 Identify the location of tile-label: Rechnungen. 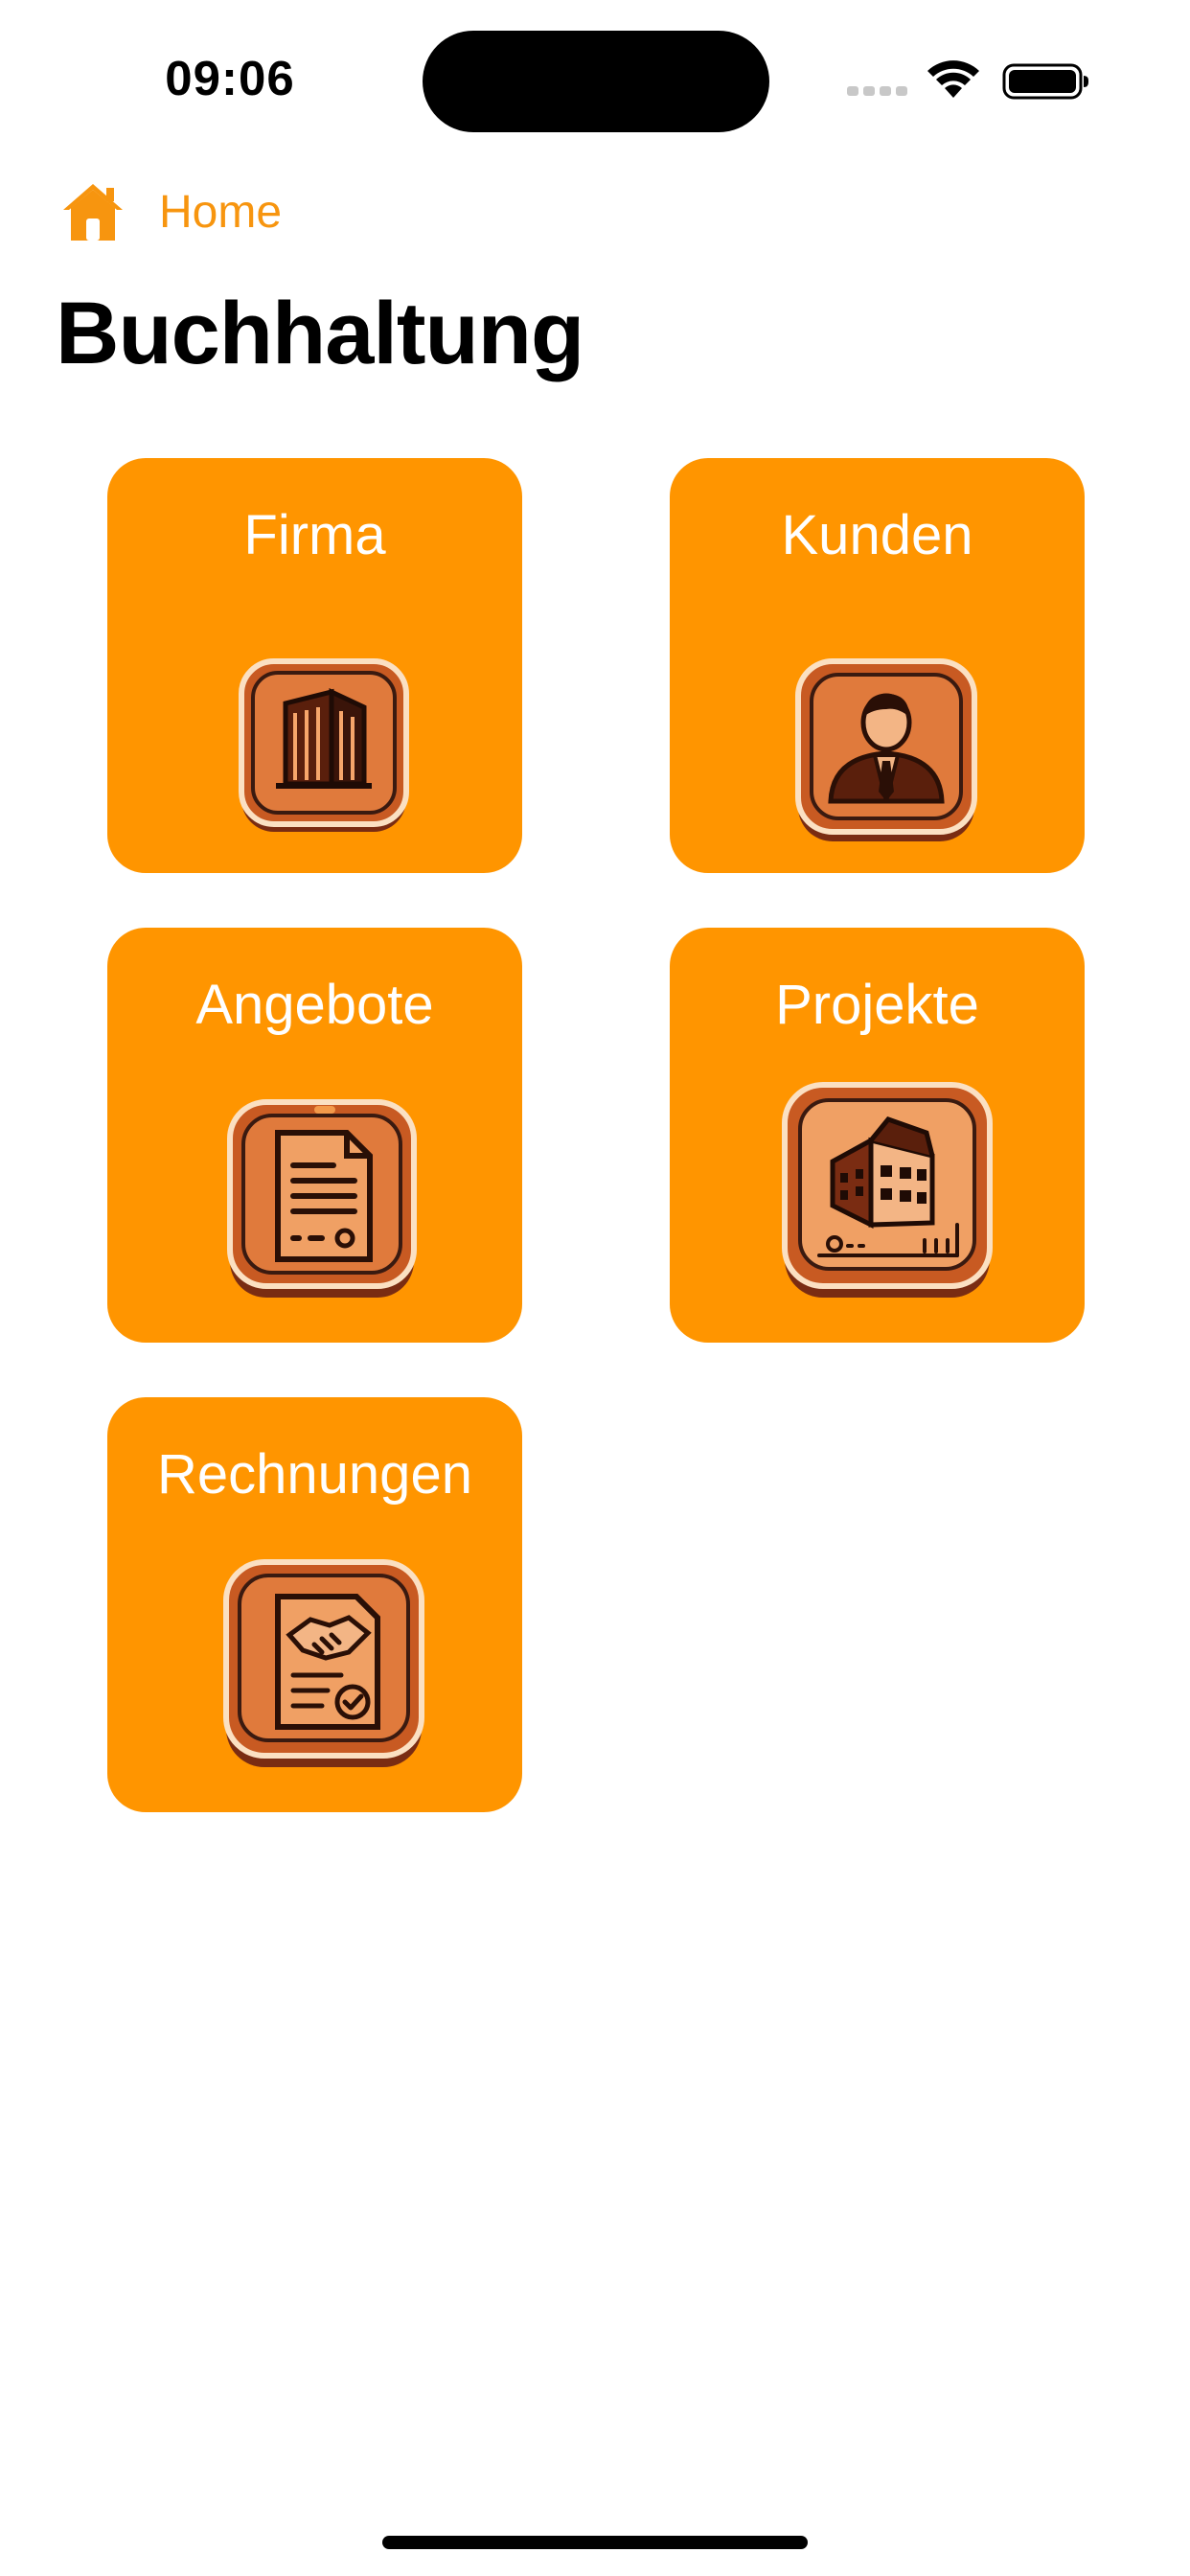
(315, 1474).